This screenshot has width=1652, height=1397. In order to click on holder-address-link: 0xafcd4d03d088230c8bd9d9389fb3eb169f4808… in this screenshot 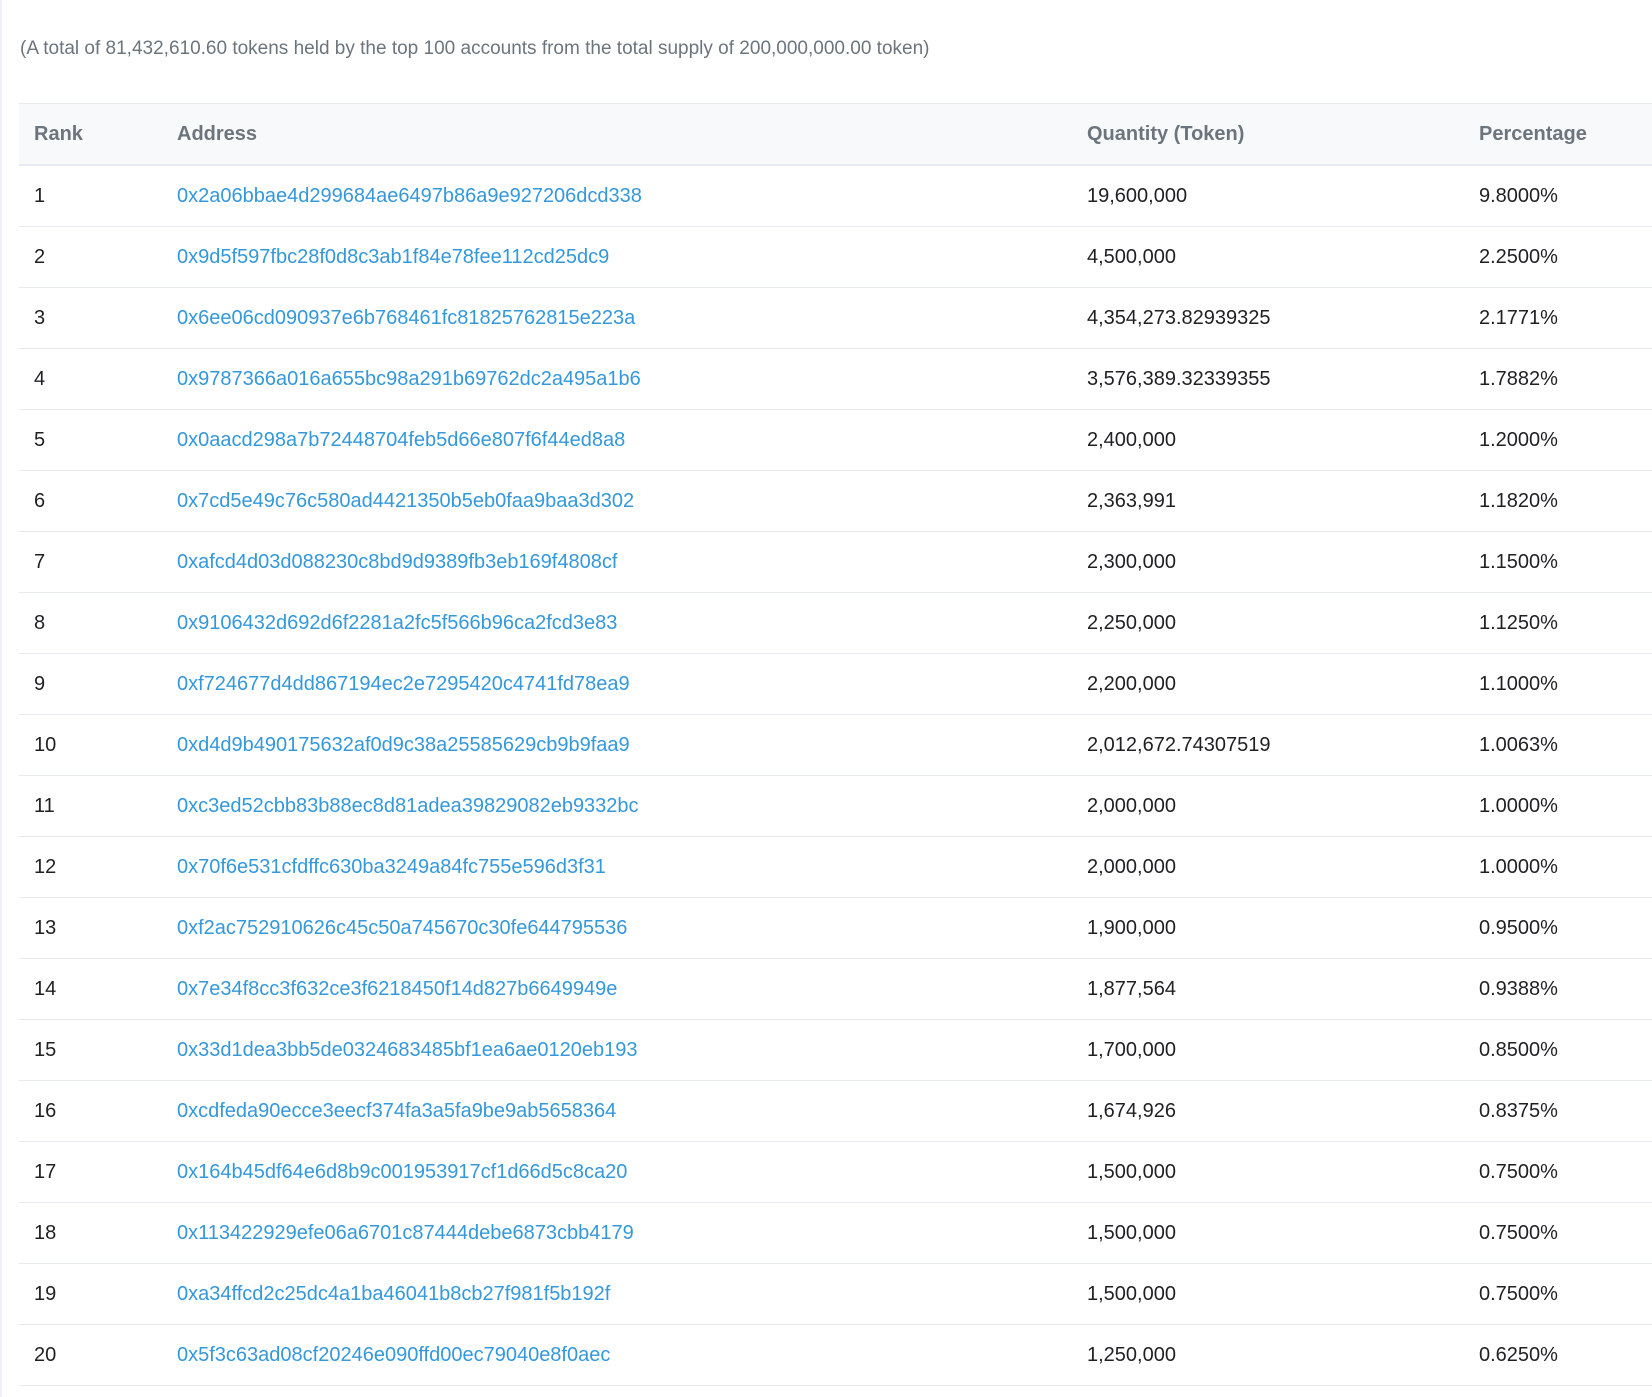, I will do `click(397, 562)`.